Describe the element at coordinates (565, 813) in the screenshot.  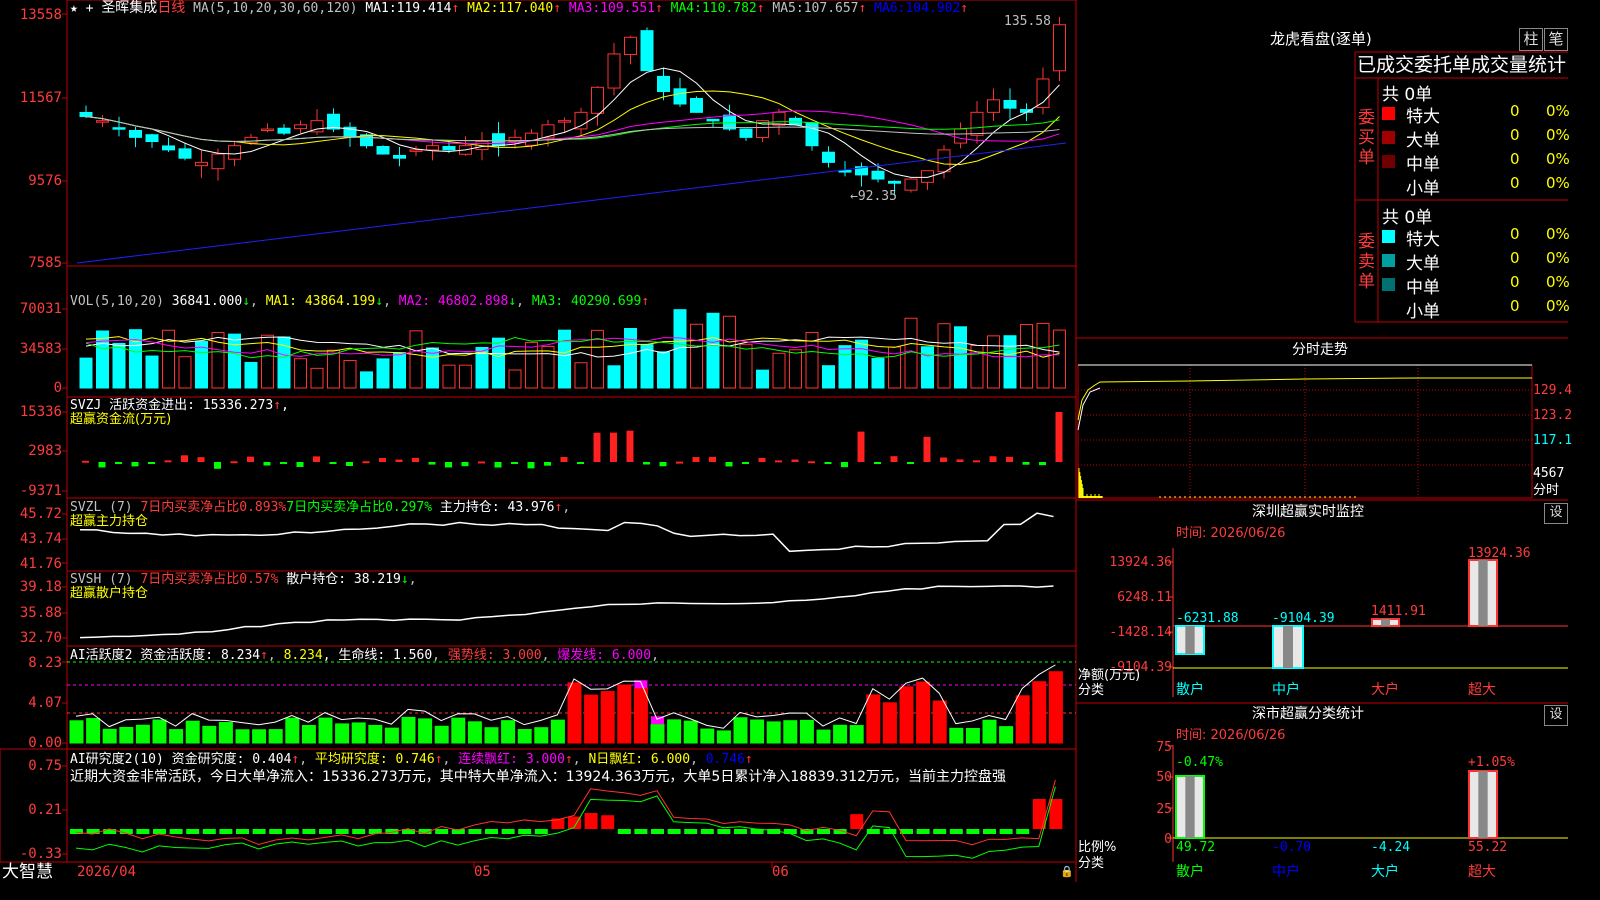
I see `ai2-red-line` at that location.